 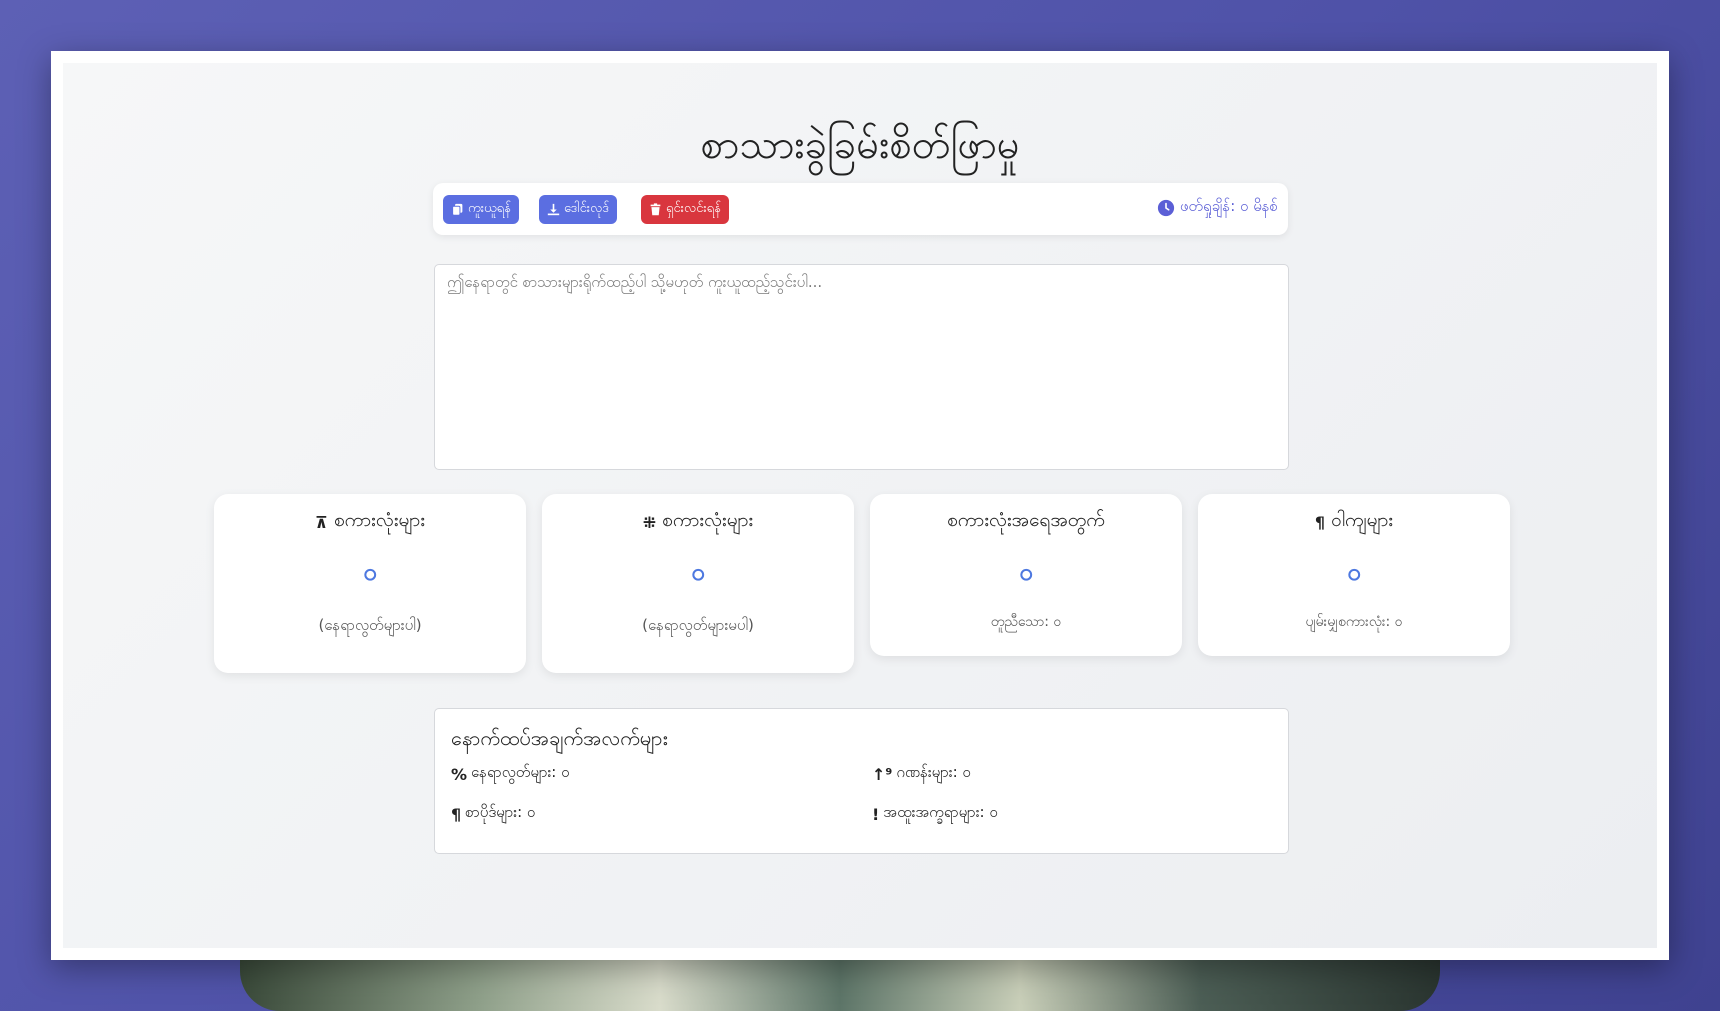 What do you see at coordinates (493, 813) in the screenshot?
I see `stat-paragraphs: ¶ စာပိုဒ်များ: ၀` at bounding box center [493, 813].